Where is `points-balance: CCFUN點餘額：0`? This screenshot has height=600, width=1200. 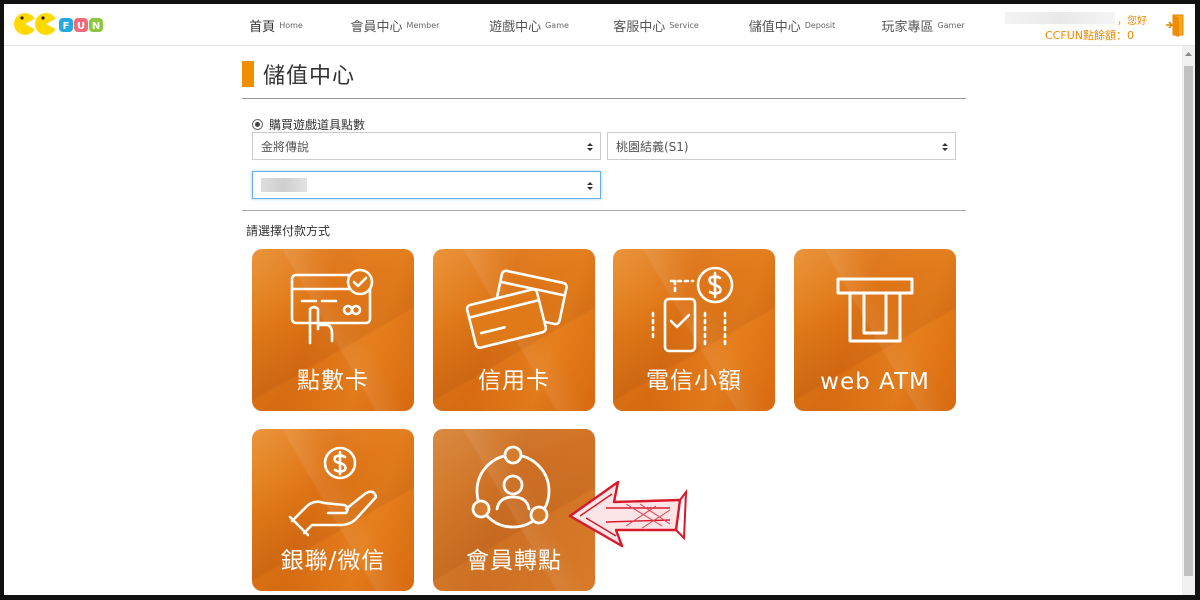
points-balance: CCFUN點餘額：0 is located at coordinates (1089, 35).